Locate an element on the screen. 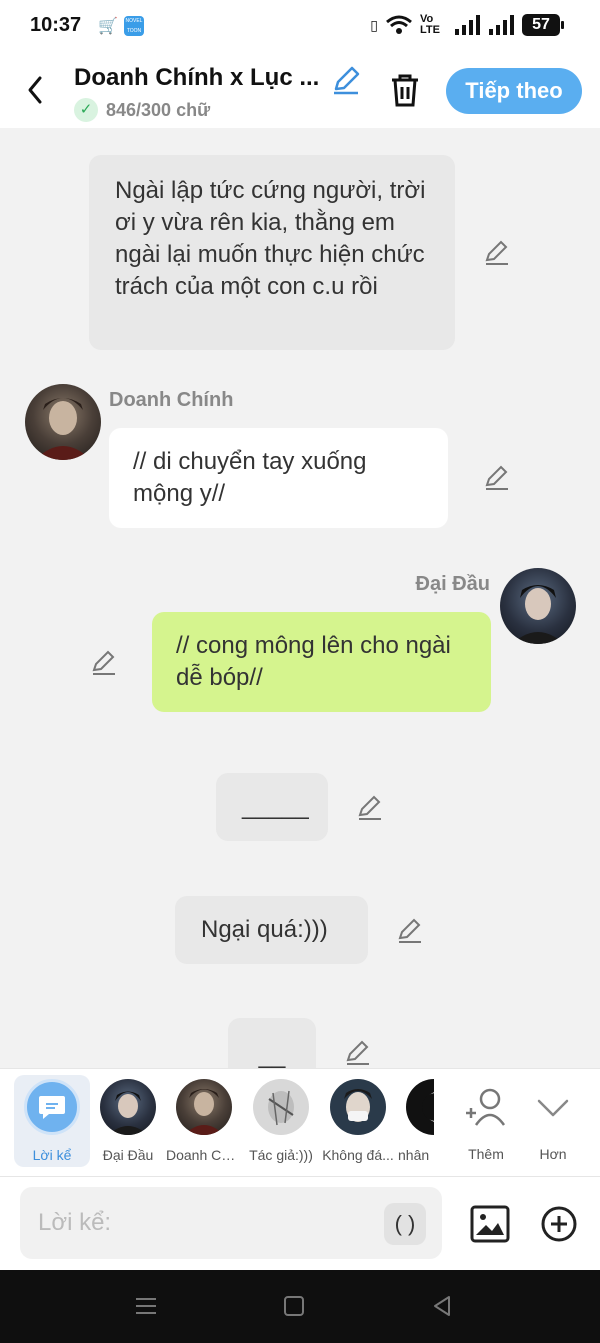 This screenshot has height=1343, width=600. wifi-icon is located at coordinates (399, 24).